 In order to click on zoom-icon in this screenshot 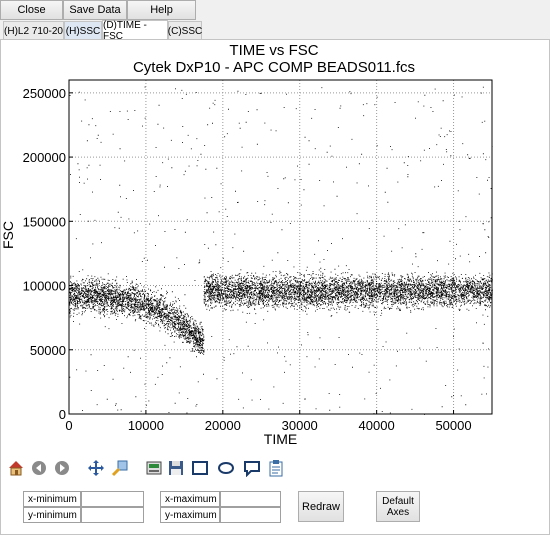, I will do `click(120, 468)`.